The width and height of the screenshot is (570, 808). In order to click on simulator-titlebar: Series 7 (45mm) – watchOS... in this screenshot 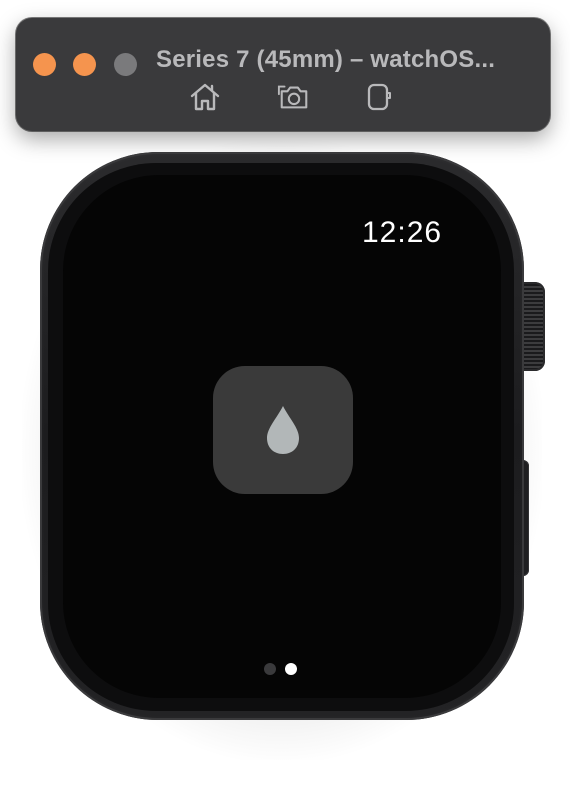, I will do `click(283, 74)`.